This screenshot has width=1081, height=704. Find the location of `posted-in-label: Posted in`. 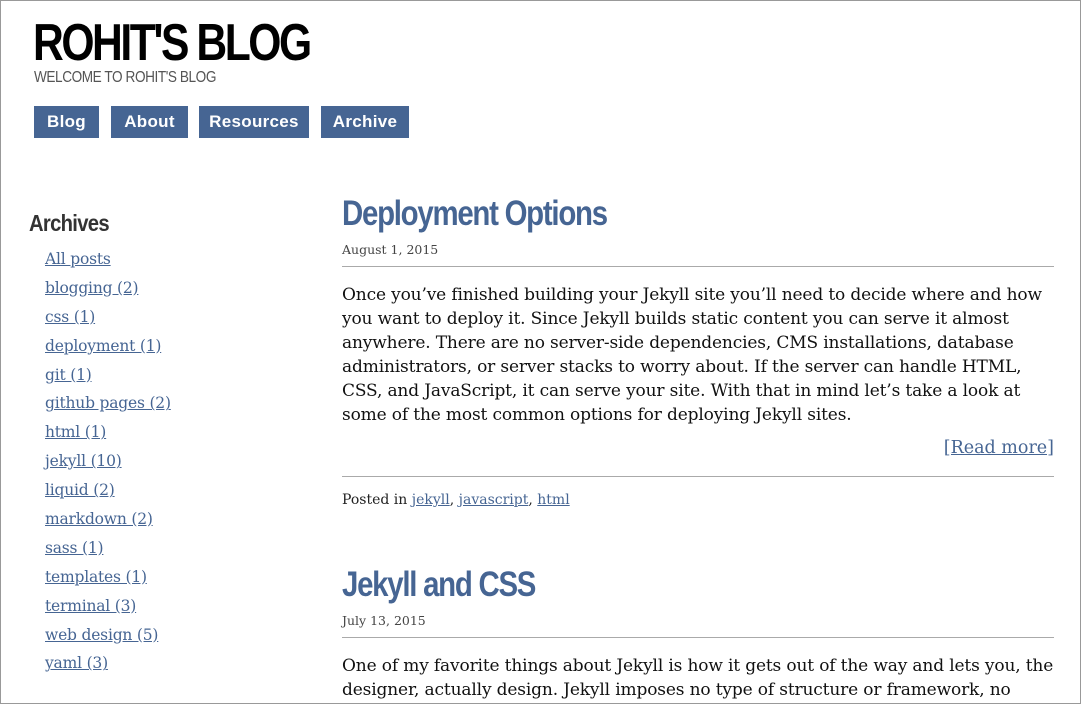

posted-in-label: Posted in is located at coordinates (375, 500).